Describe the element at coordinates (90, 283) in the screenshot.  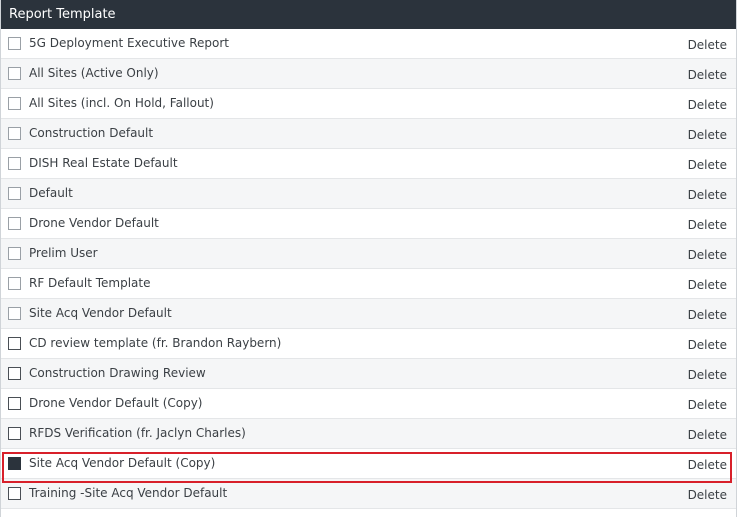
I see `template-name: RF Default Template` at that location.